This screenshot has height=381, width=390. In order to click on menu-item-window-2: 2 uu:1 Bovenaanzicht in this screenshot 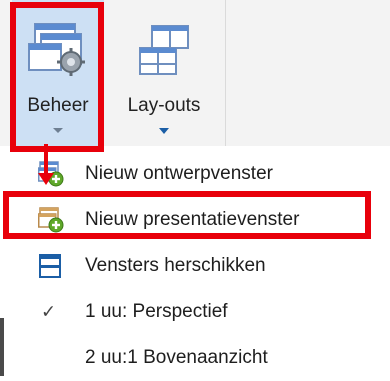, I will do `click(195, 358)`.